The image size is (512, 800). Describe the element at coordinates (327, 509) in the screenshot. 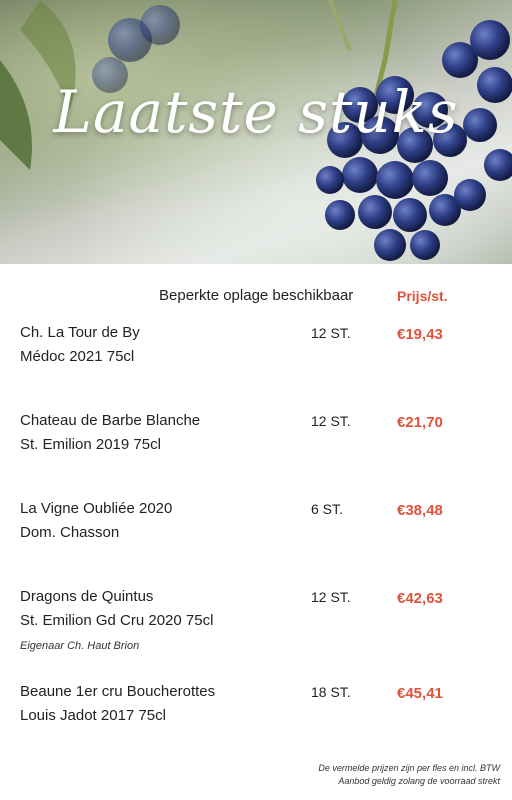

I see `wine-quantity: 6 ST.` at that location.